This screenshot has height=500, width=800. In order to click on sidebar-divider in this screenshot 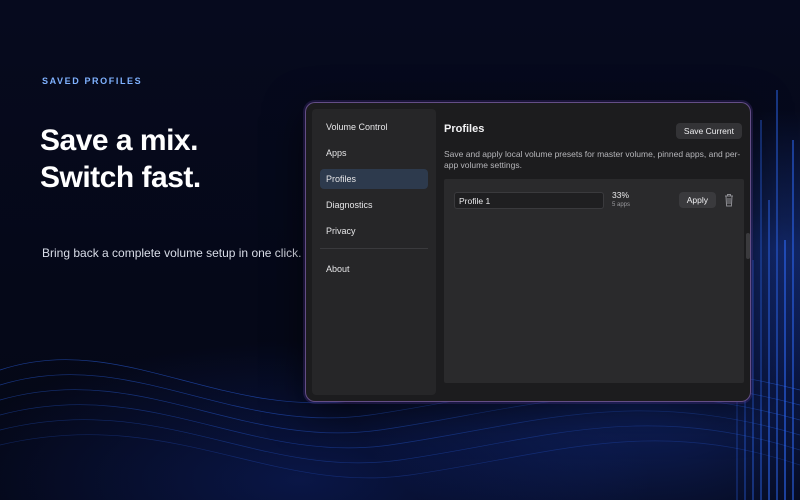, I will do `click(374, 248)`.